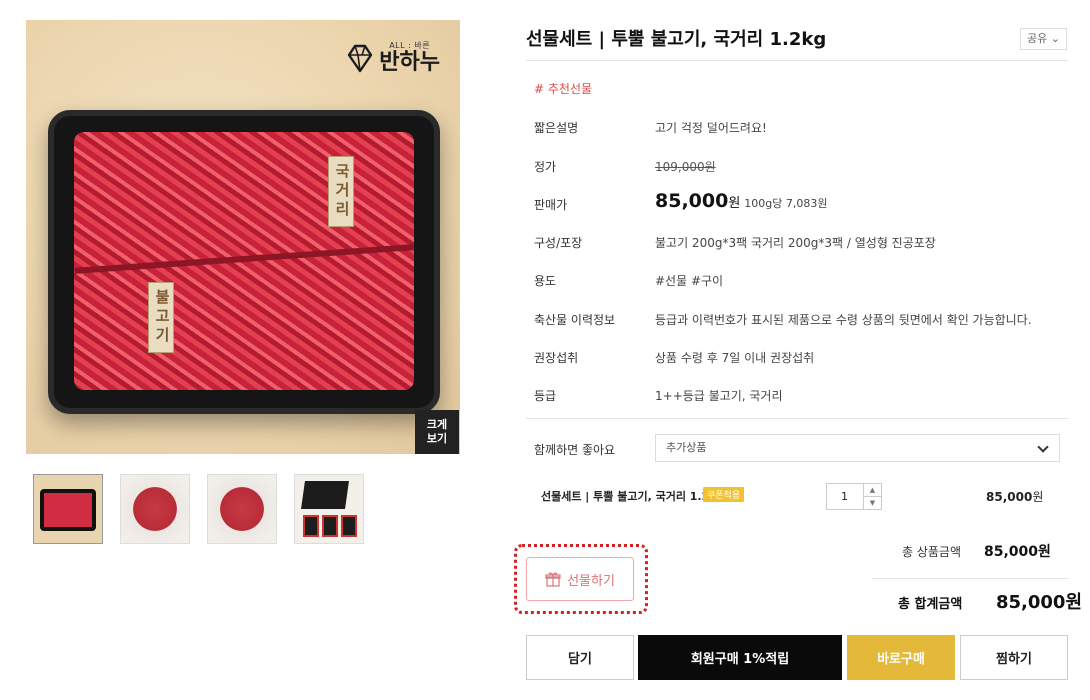 The height and width of the screenshot is (700, 1090). Describe the element at coordinates (932, 552) in the screenshot. I see `subtotal-label: 총 상품금액` at that location.